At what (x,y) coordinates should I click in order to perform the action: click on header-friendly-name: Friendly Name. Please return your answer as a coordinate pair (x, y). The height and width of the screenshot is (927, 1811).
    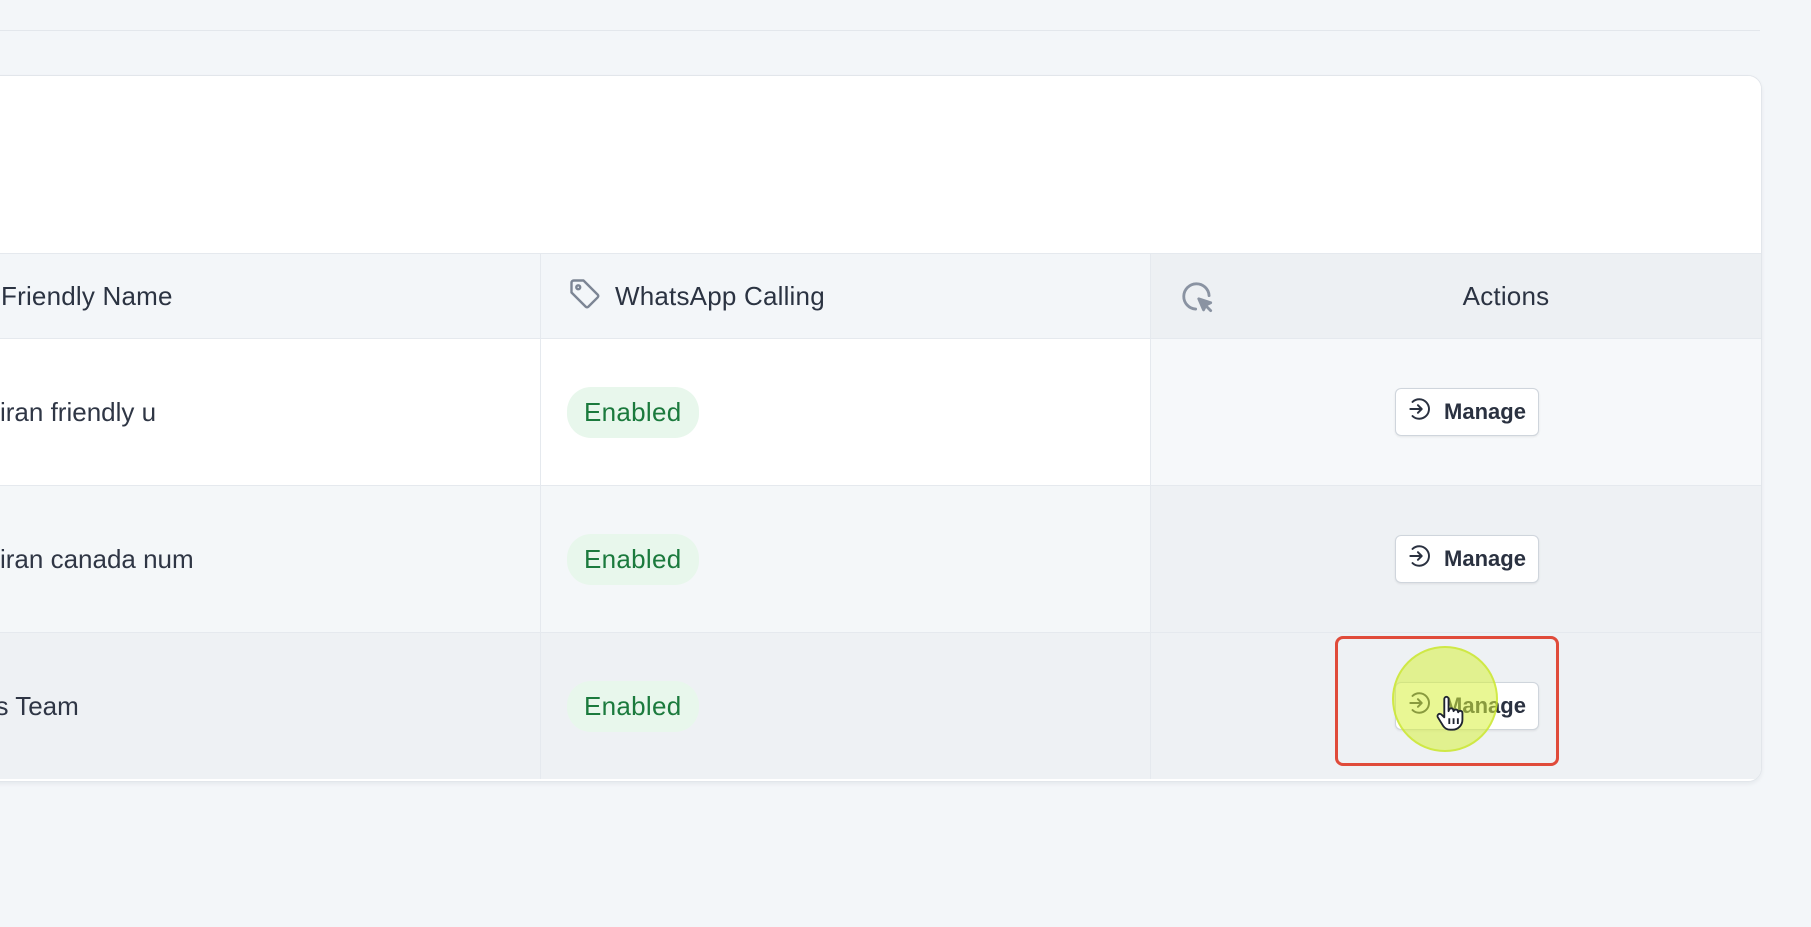
    Looking at the image, I should click on (270, 296).